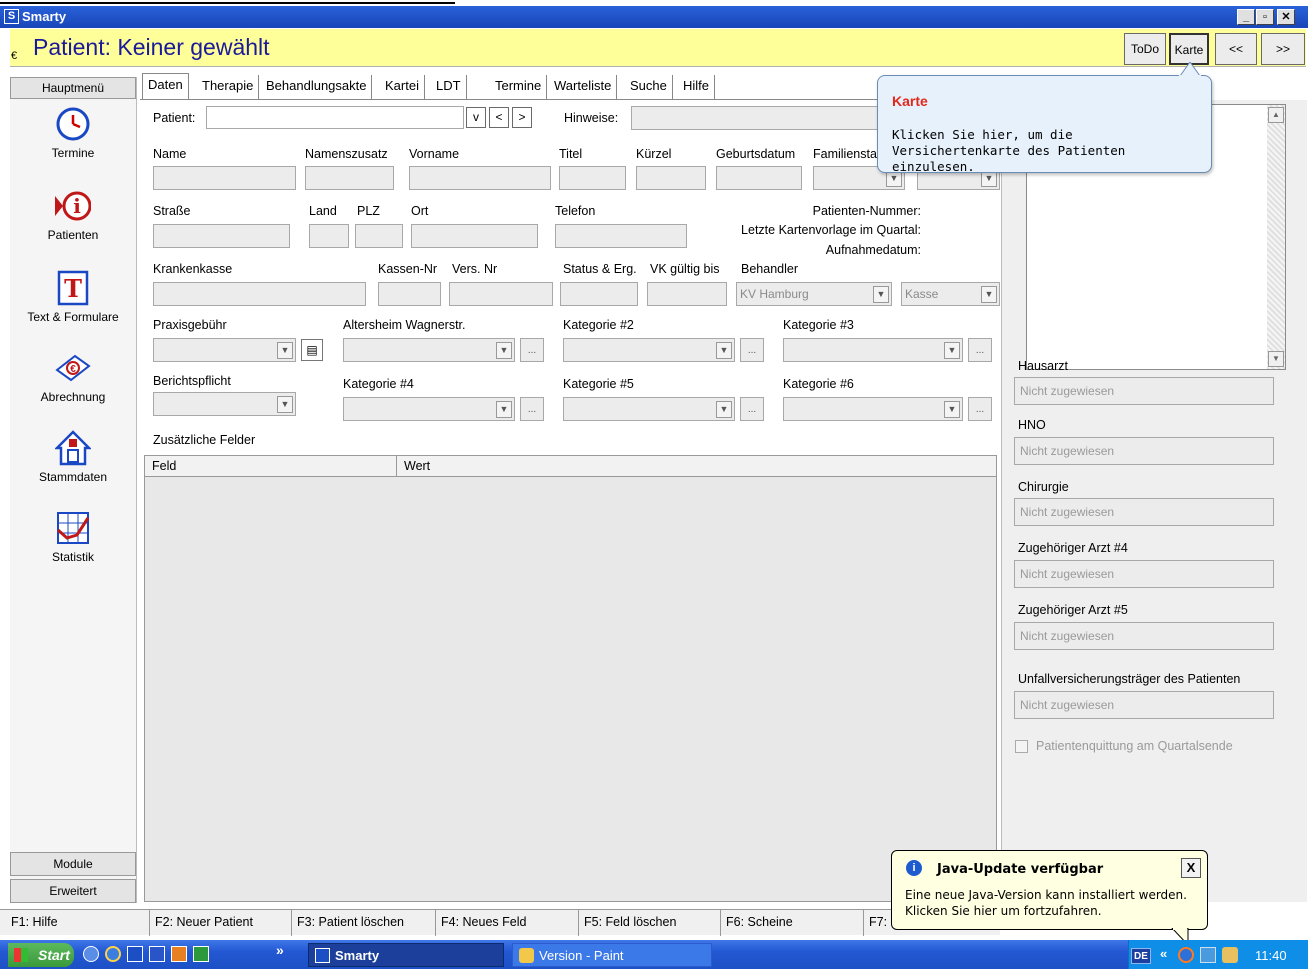 The width and height of the screenshot is (1308, 969). What do you see at coordinates (402, 87) in the screenshot?
I see `tab-kartei: Kartei` at bounding box center [402, 87].